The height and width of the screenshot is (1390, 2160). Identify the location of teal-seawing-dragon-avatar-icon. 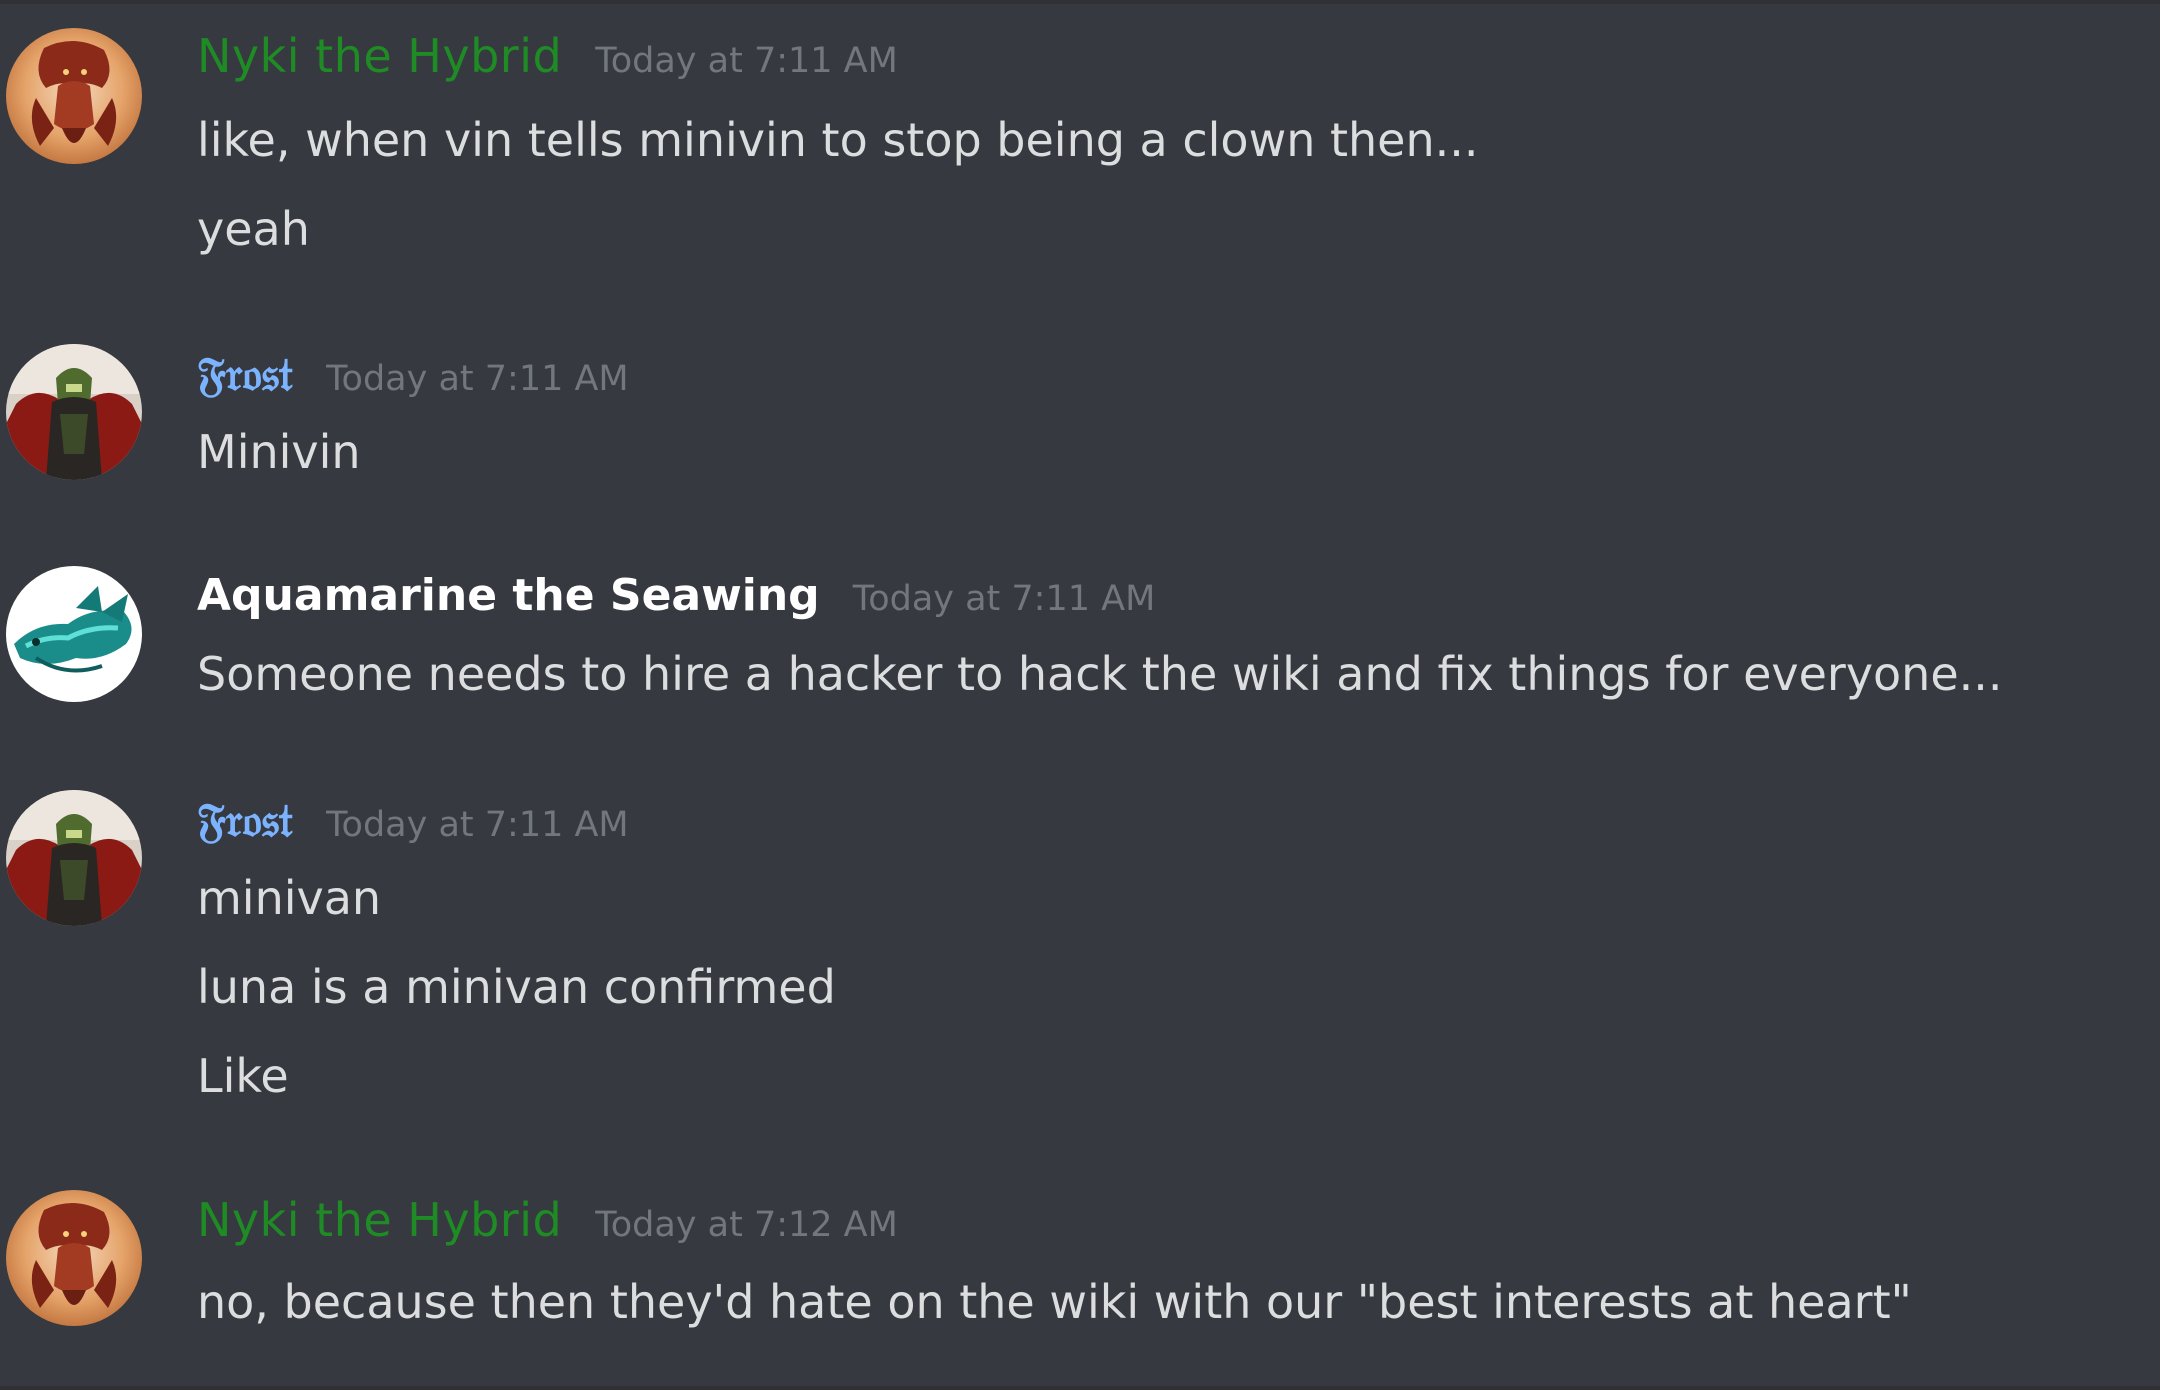
(74, 634).